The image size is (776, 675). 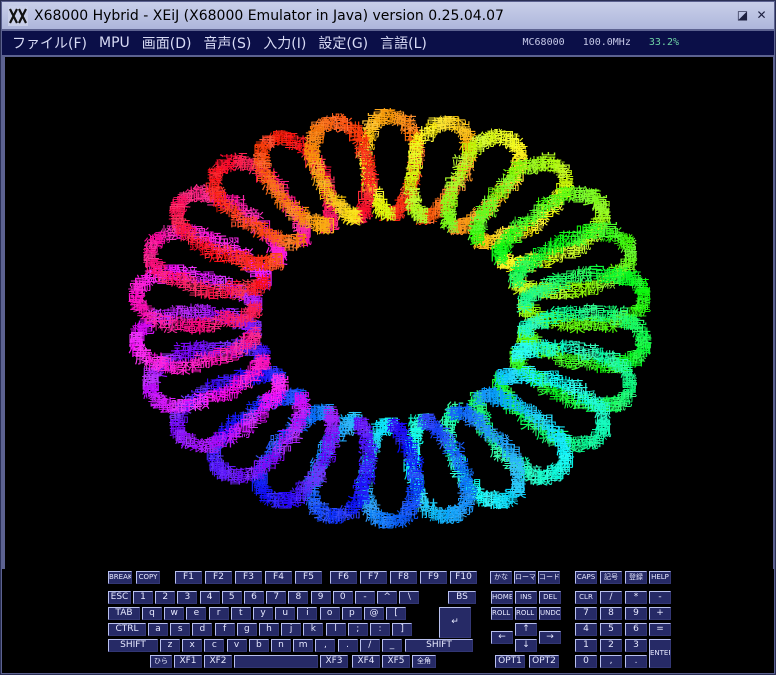 I want to click on key-symbol: ↓, so click(x=526, y=645).